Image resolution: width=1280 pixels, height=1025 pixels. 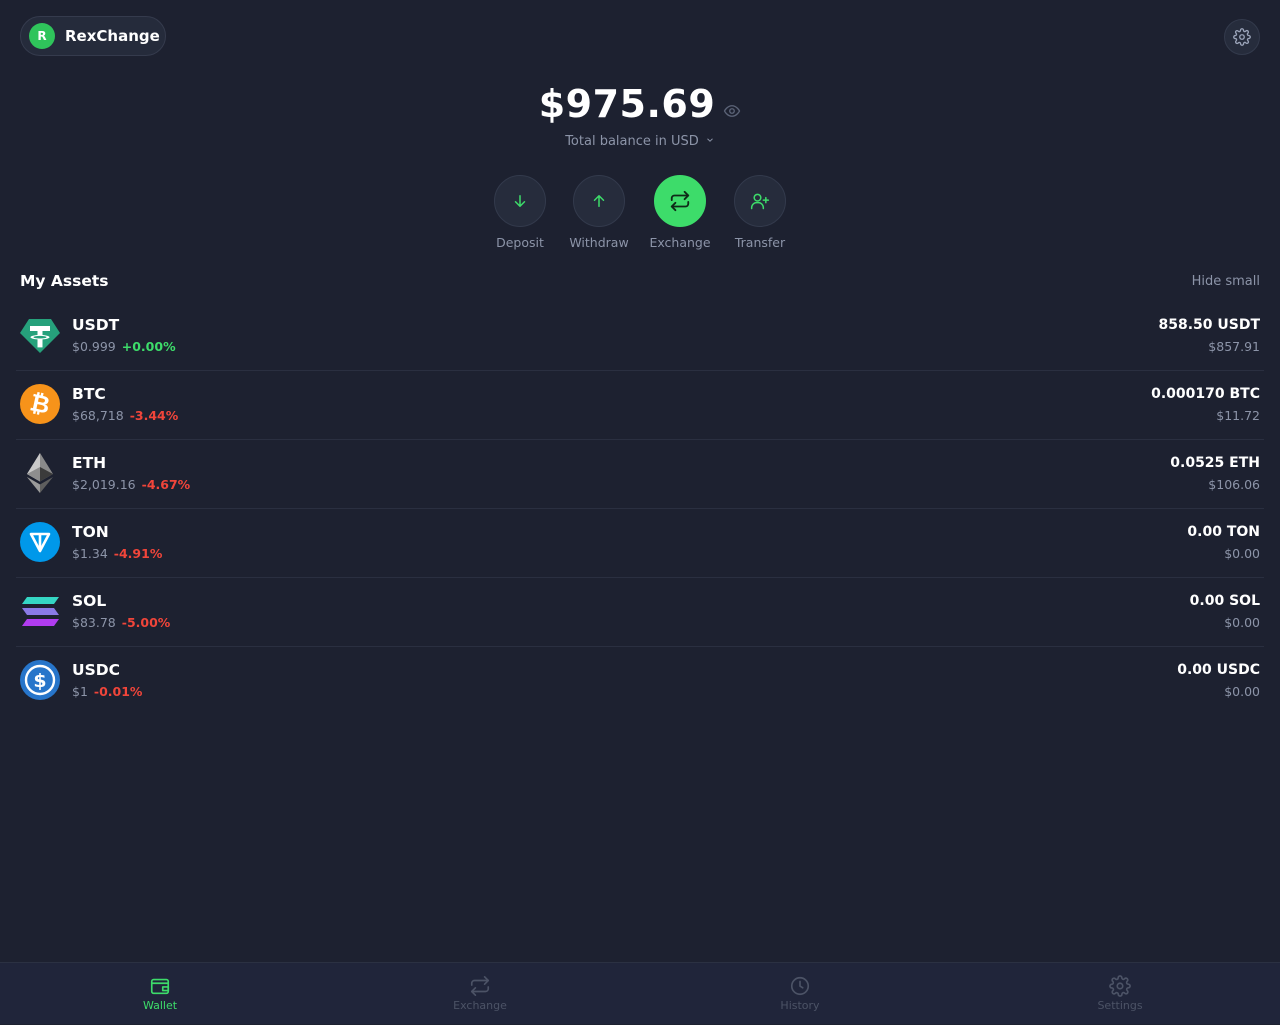 What do you see at coordinates (520, 242) in the screenshot?
I see `deposit-label: Deposit` at bounding box center [520, 242].